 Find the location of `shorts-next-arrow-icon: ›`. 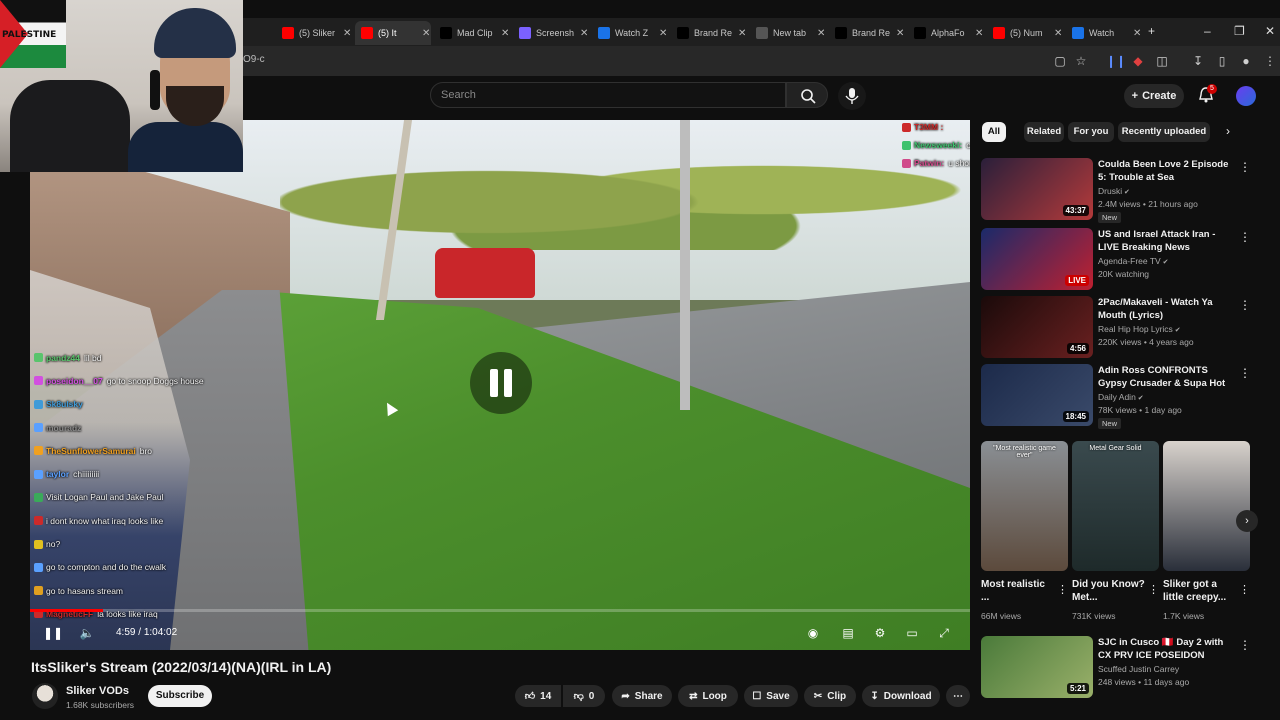

shorts-next-arrow-icon: › is located at coordinates (1247, 521).